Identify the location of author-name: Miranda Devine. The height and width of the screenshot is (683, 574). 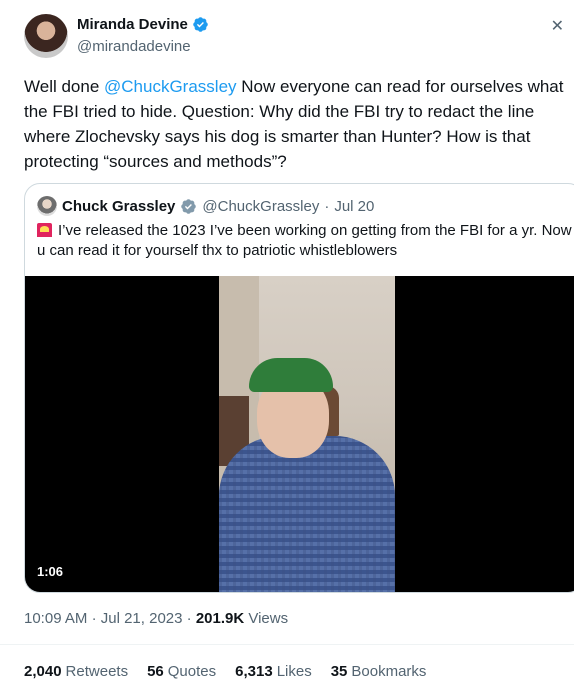
(132, 24).